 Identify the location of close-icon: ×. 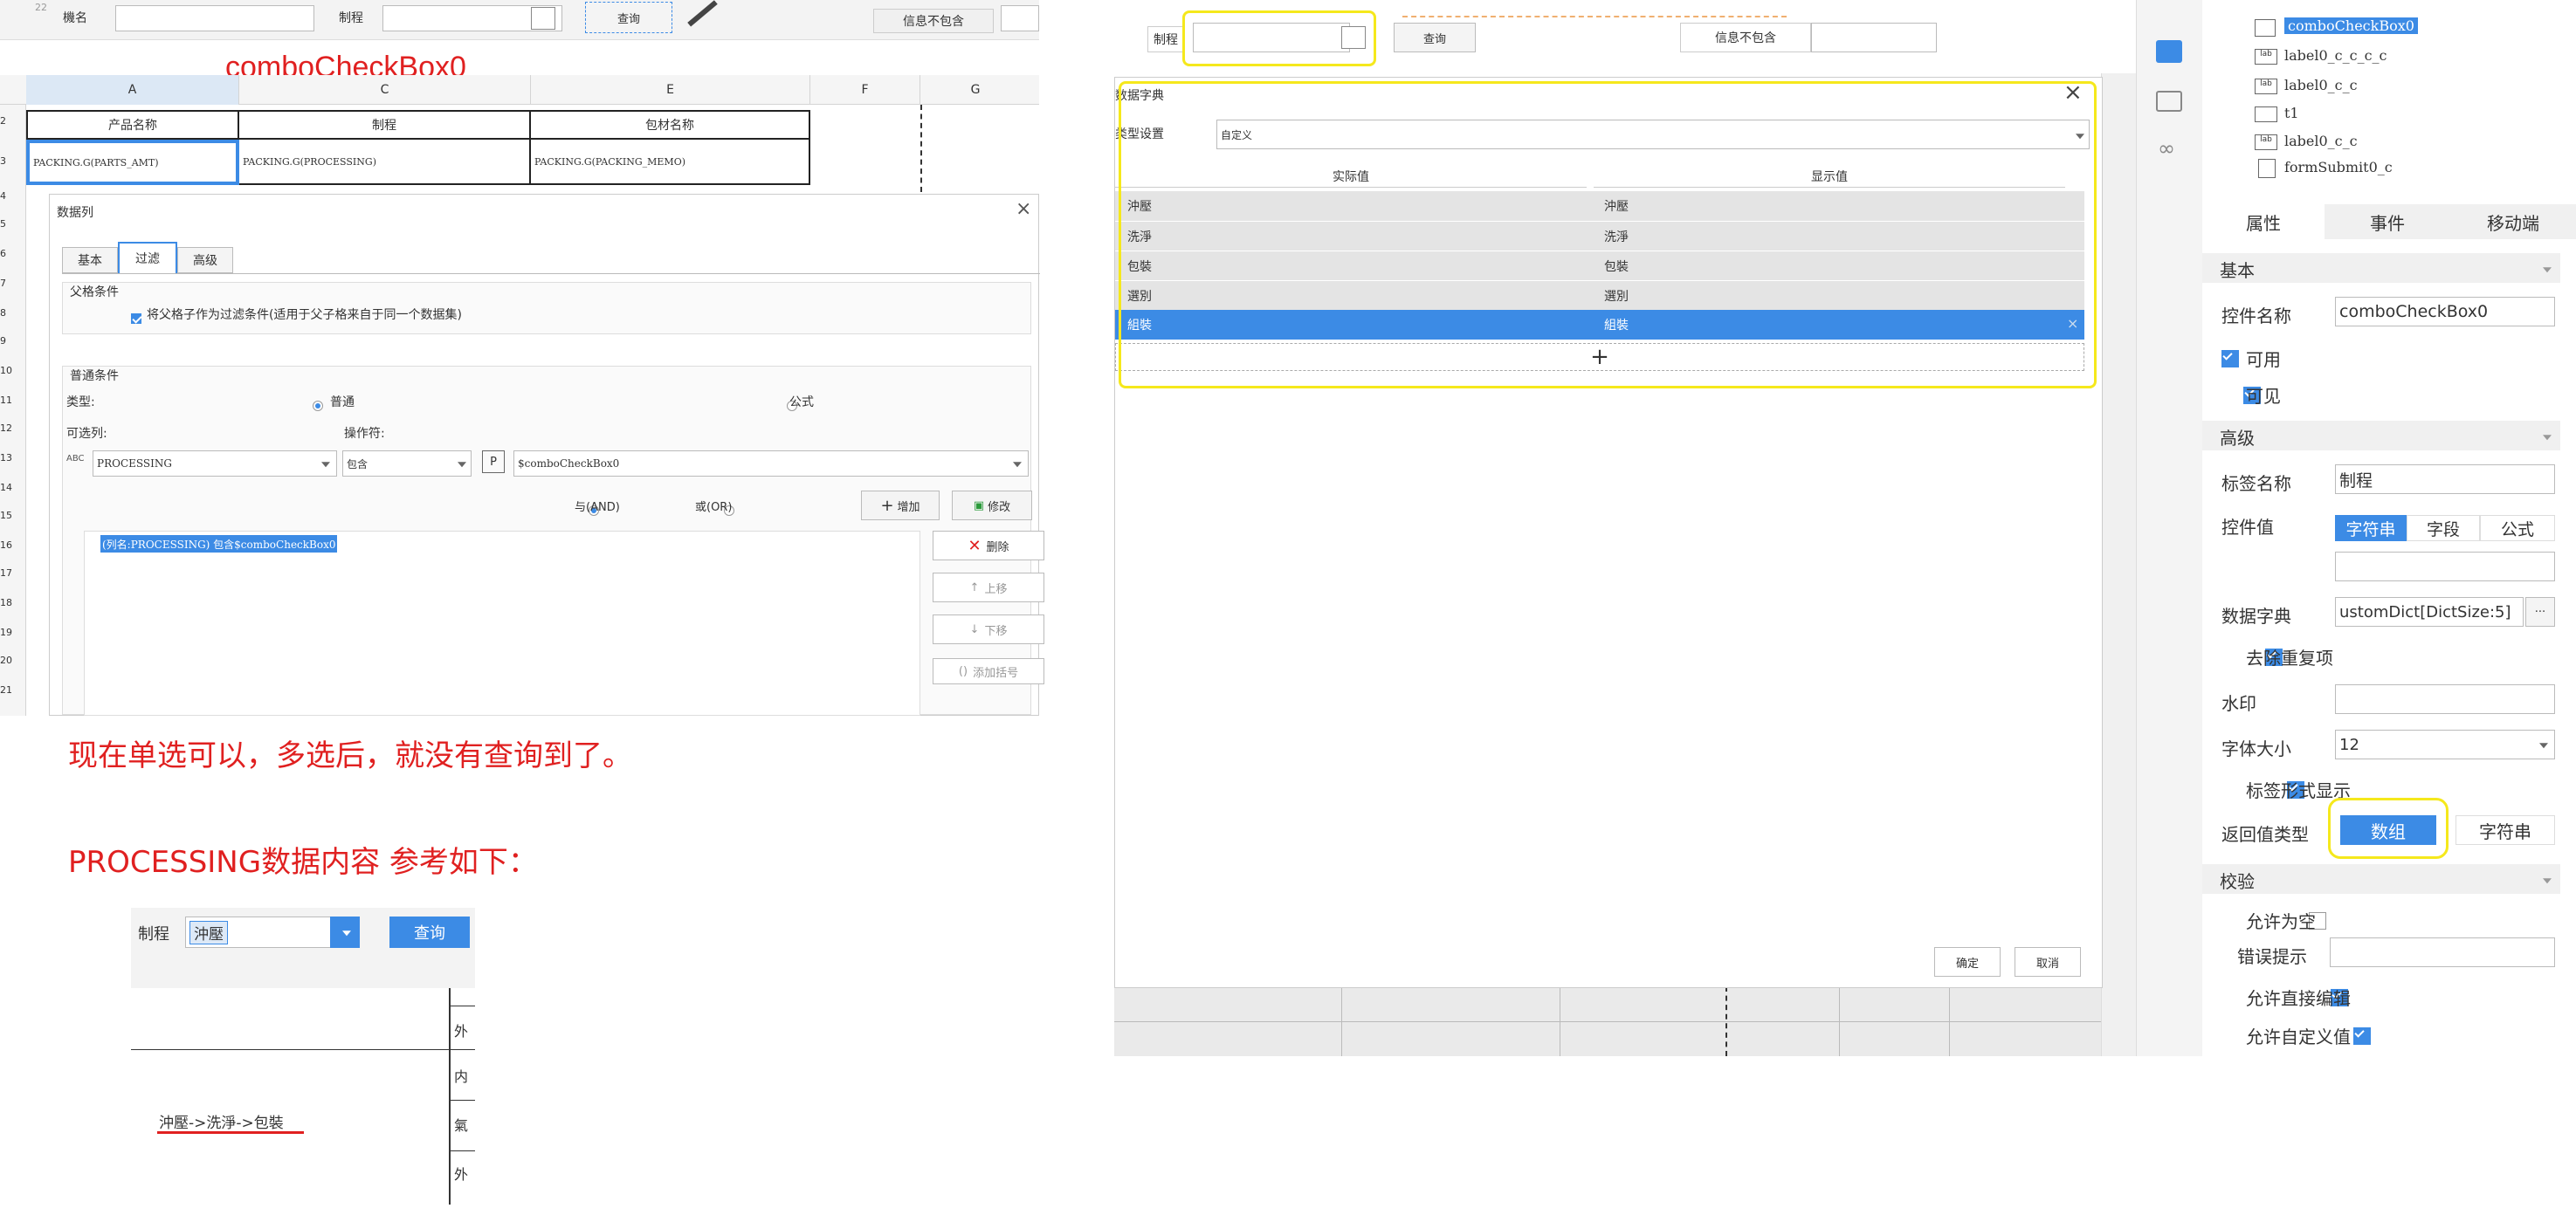
(1023, 209).